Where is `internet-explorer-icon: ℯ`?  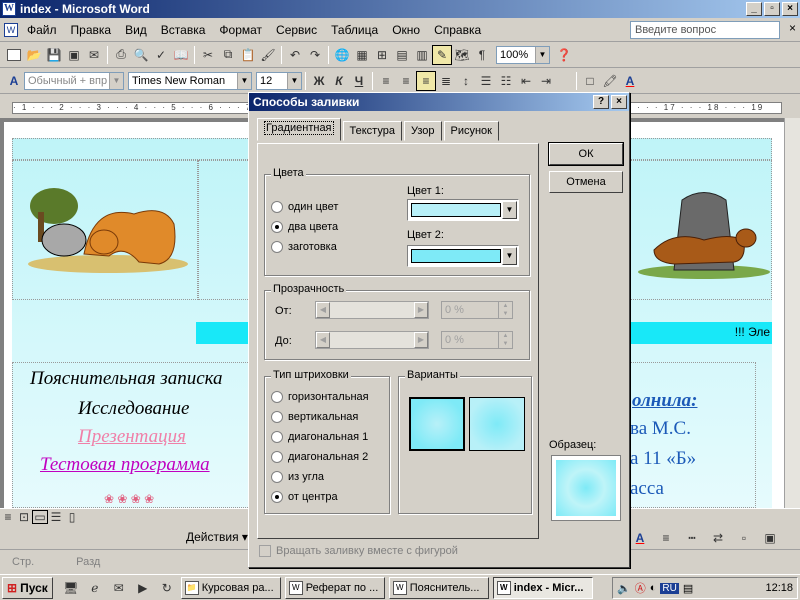 internet-explorer-icon: ℯ is located at coordinates (95, 588).